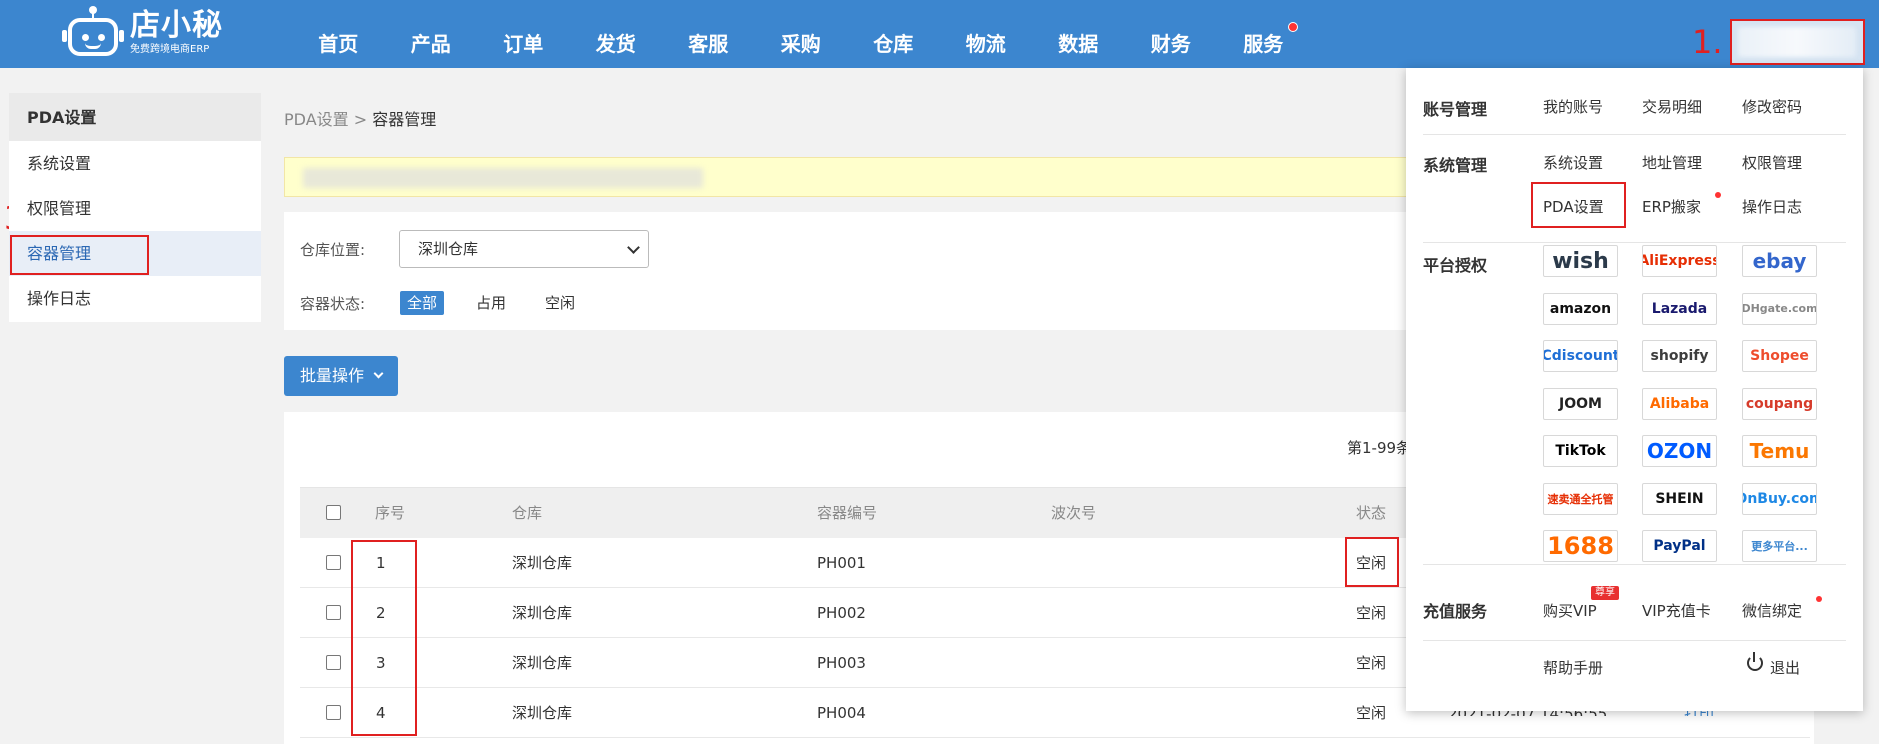 The image size is (1879, 744). What do you see at coordinates (1074, 513) in the screenshot?
I see `header-wave-no: 波次号` at bounding box center [1074, 513].